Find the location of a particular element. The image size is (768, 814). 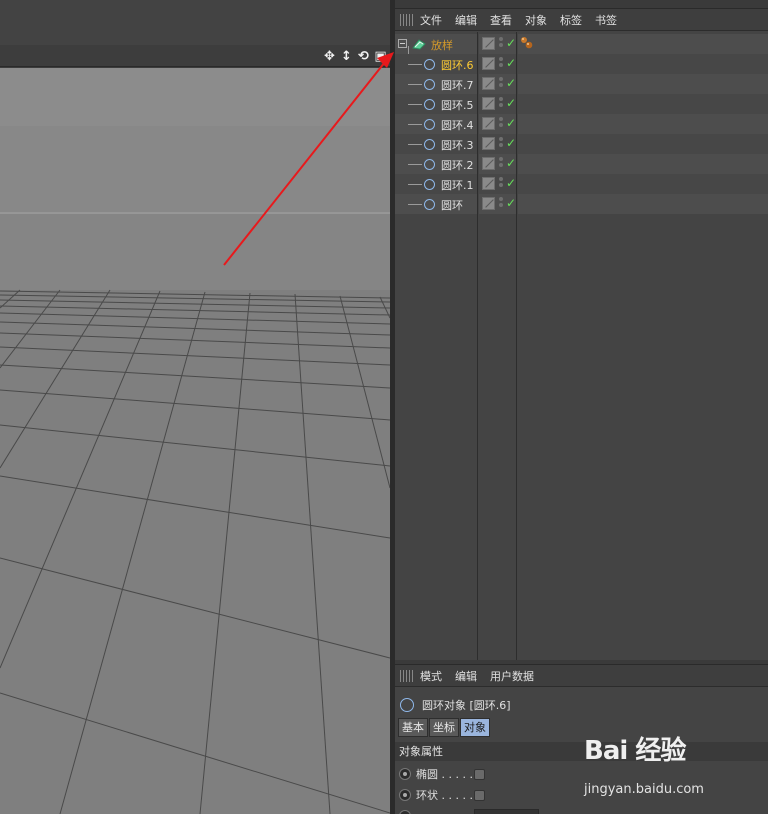

rotate-view-icon: ⟲ is located at coordinates (363, 56).